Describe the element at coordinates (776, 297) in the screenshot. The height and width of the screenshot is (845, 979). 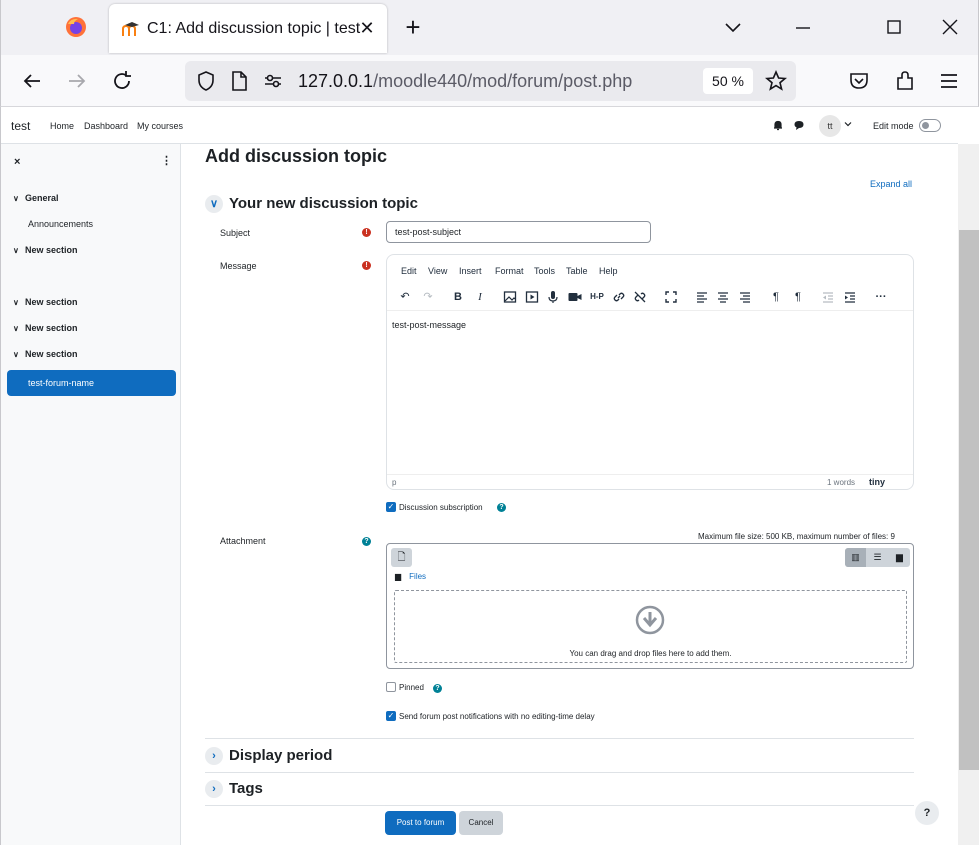
I see `ltr-icon: ¶` at that location.